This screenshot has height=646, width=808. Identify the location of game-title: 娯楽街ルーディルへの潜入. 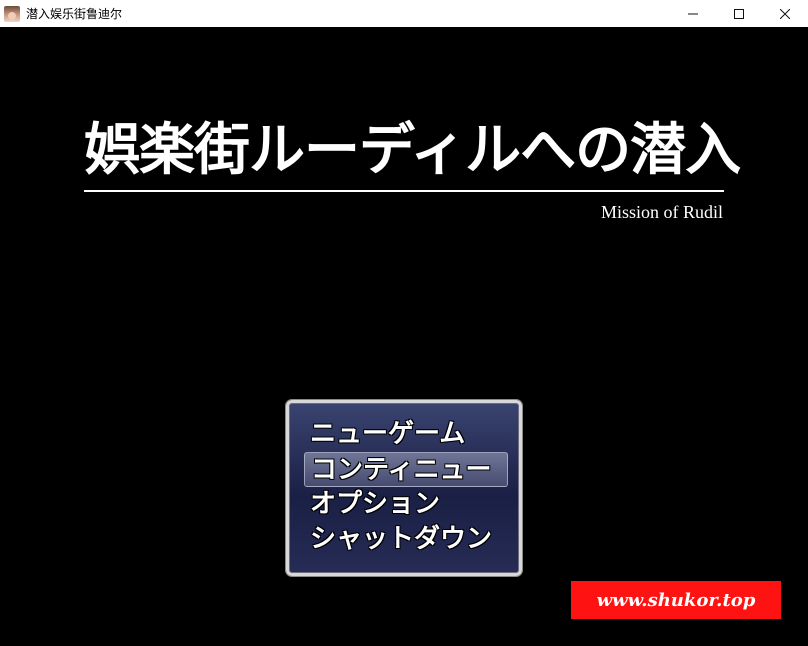
(412, 150).